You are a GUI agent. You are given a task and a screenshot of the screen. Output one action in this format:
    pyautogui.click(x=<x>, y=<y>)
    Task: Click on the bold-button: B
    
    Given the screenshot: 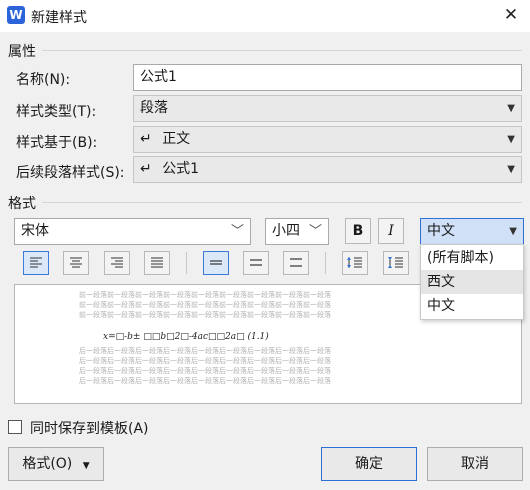 What is the action you would take?
    pyautogui.click(x=358, y=231)
    